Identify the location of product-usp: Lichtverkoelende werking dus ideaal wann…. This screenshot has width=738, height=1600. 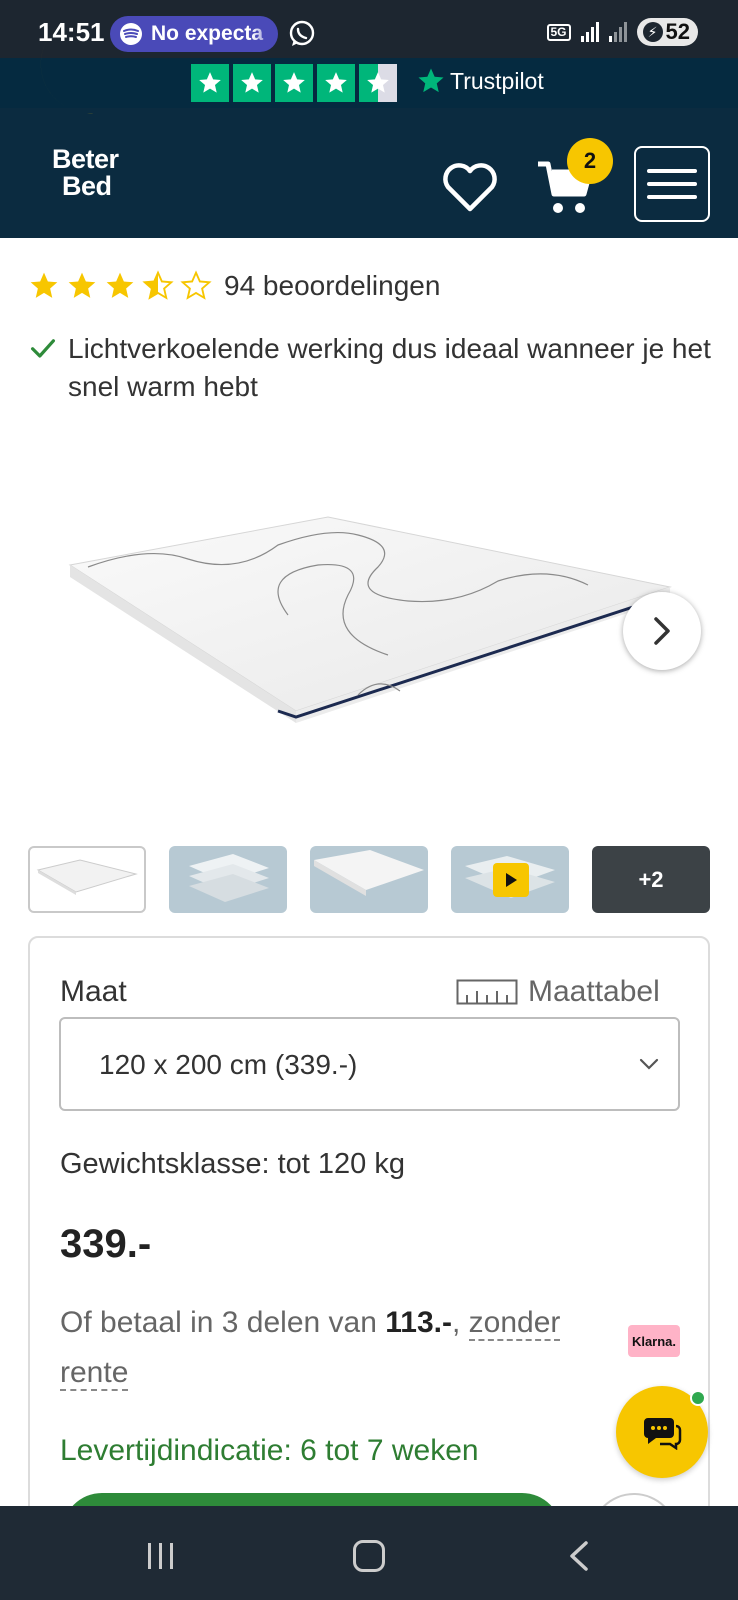
(371, 368).